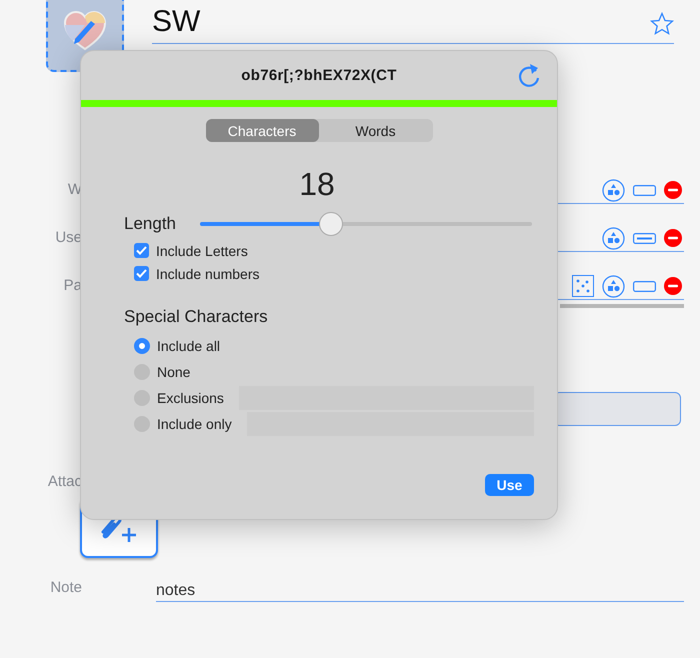  What do you see at coordinates (317, 184) in the screenshot?
I see `length-value: 18` at bounding box center [317, 184].